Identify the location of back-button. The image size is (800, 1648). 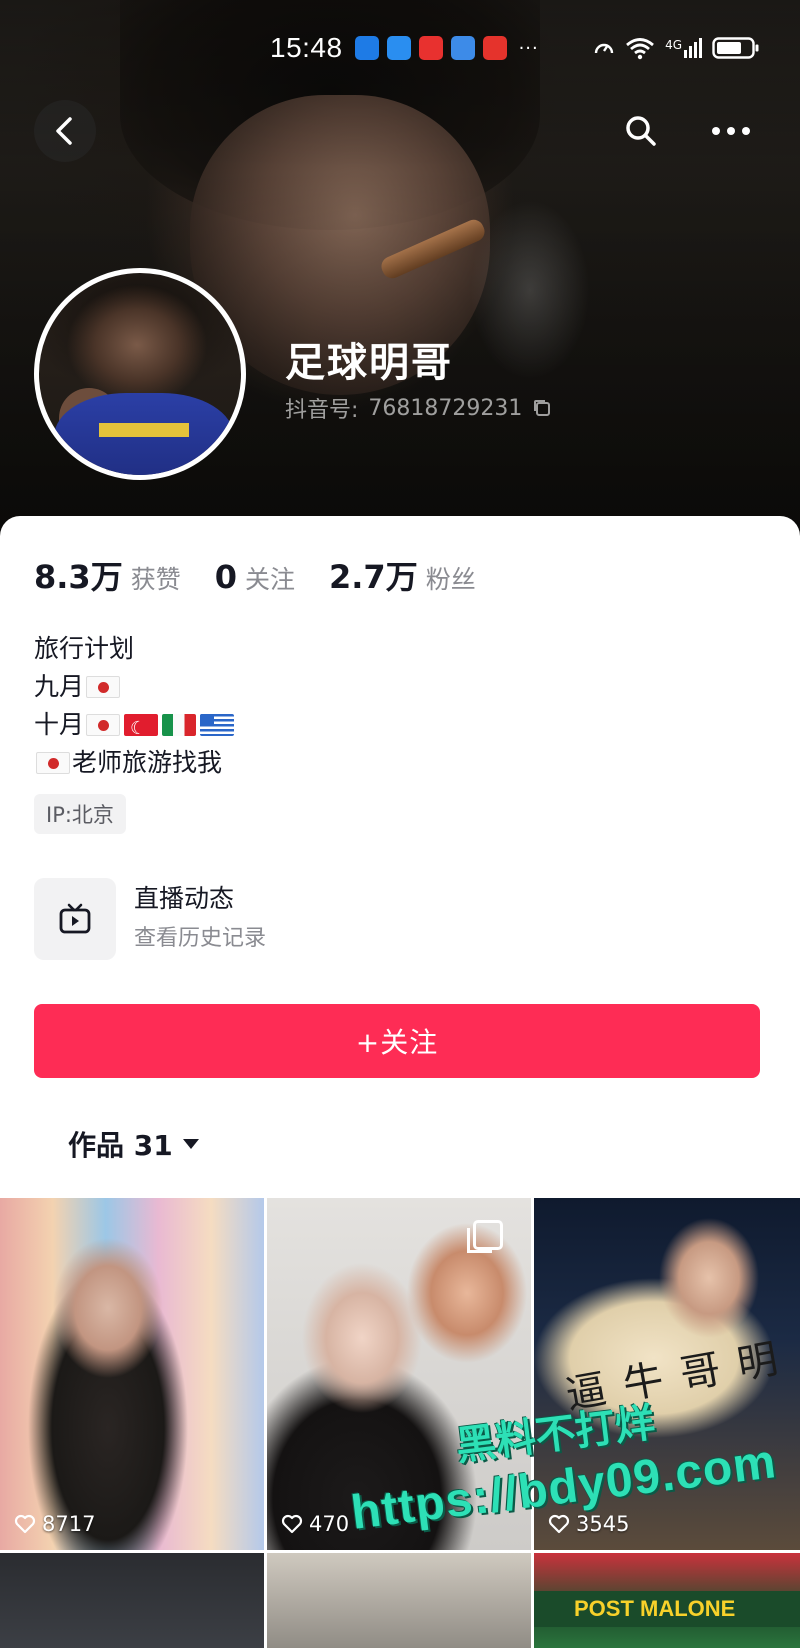
(65, 131).